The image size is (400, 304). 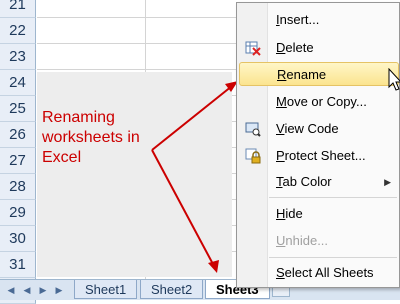 What do you see at coordinates (18, 57) in the screenshot?
I see `row-header: 23` at bounding box center [18, 57].